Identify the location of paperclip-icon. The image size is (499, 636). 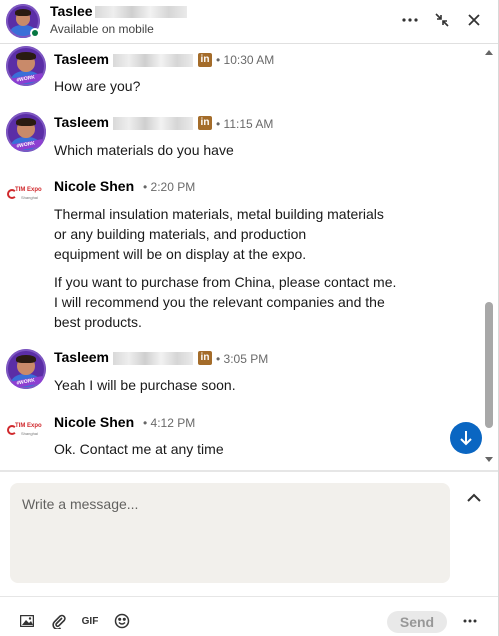
(59, 621).